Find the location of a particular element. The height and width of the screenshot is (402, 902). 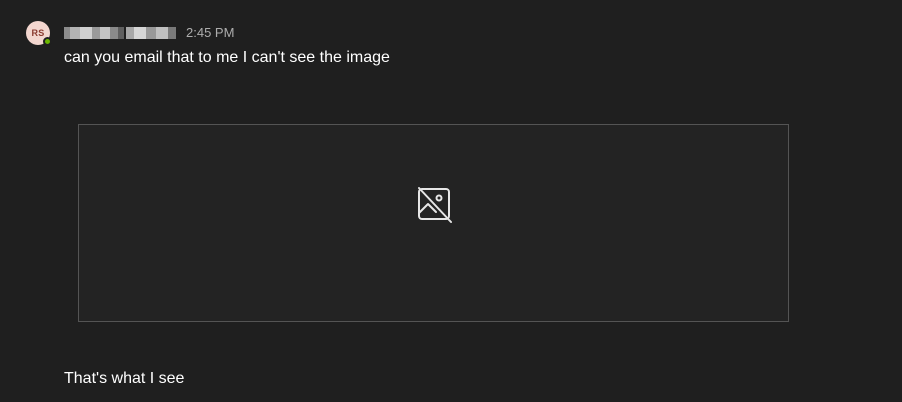

message-timestamp: 2:45 PM is located at coordinates (210, 32).